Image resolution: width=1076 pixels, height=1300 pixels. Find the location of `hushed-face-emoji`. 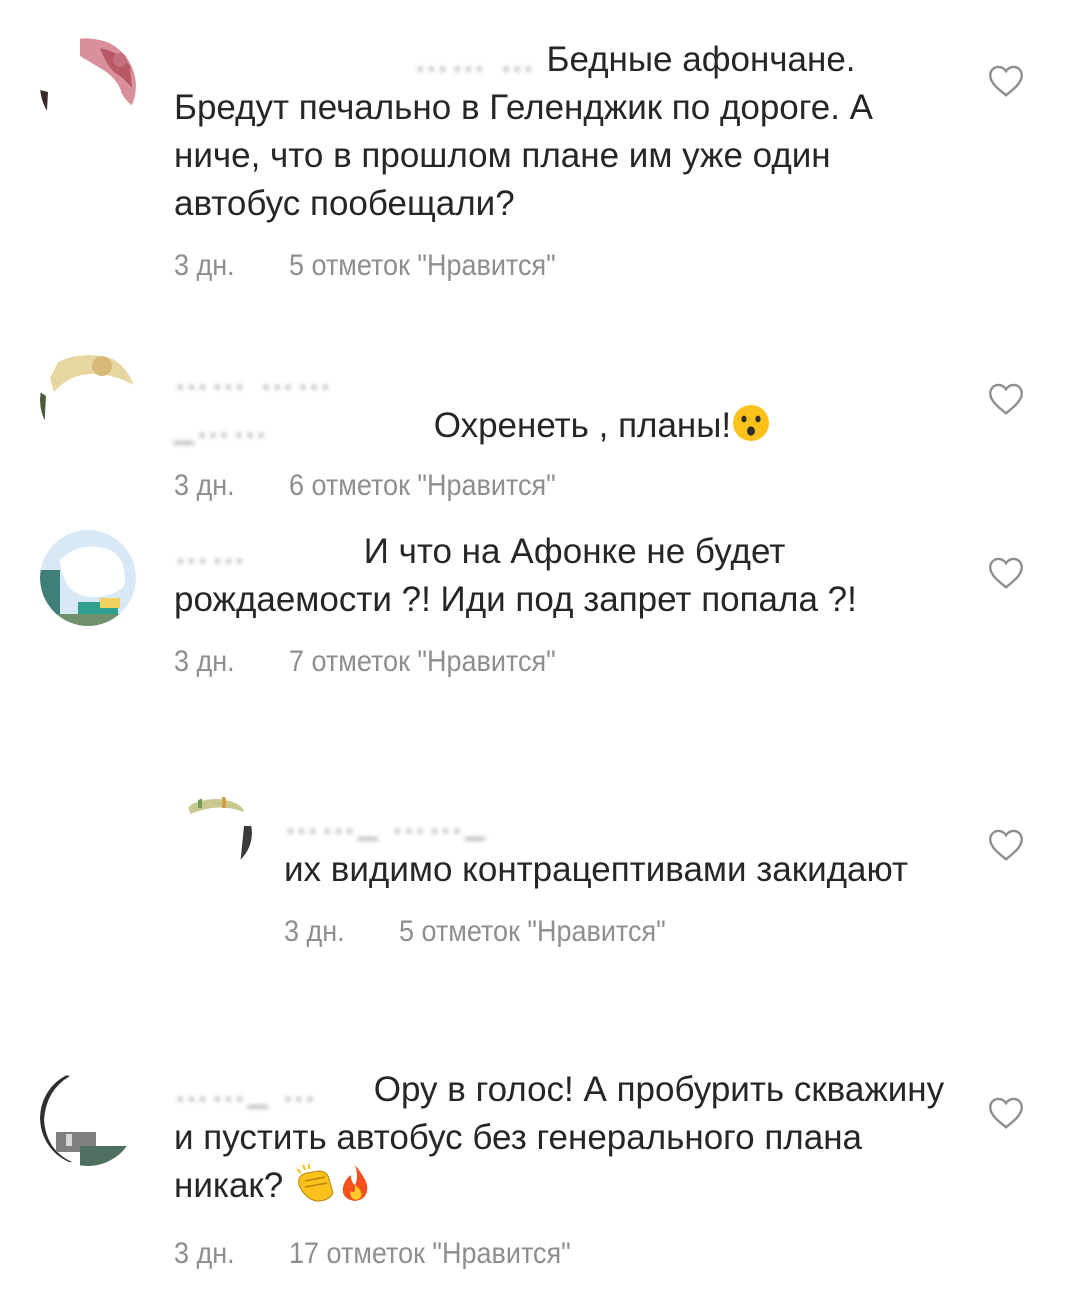

hushed-face-emoji is located at coordinates (751, 429).